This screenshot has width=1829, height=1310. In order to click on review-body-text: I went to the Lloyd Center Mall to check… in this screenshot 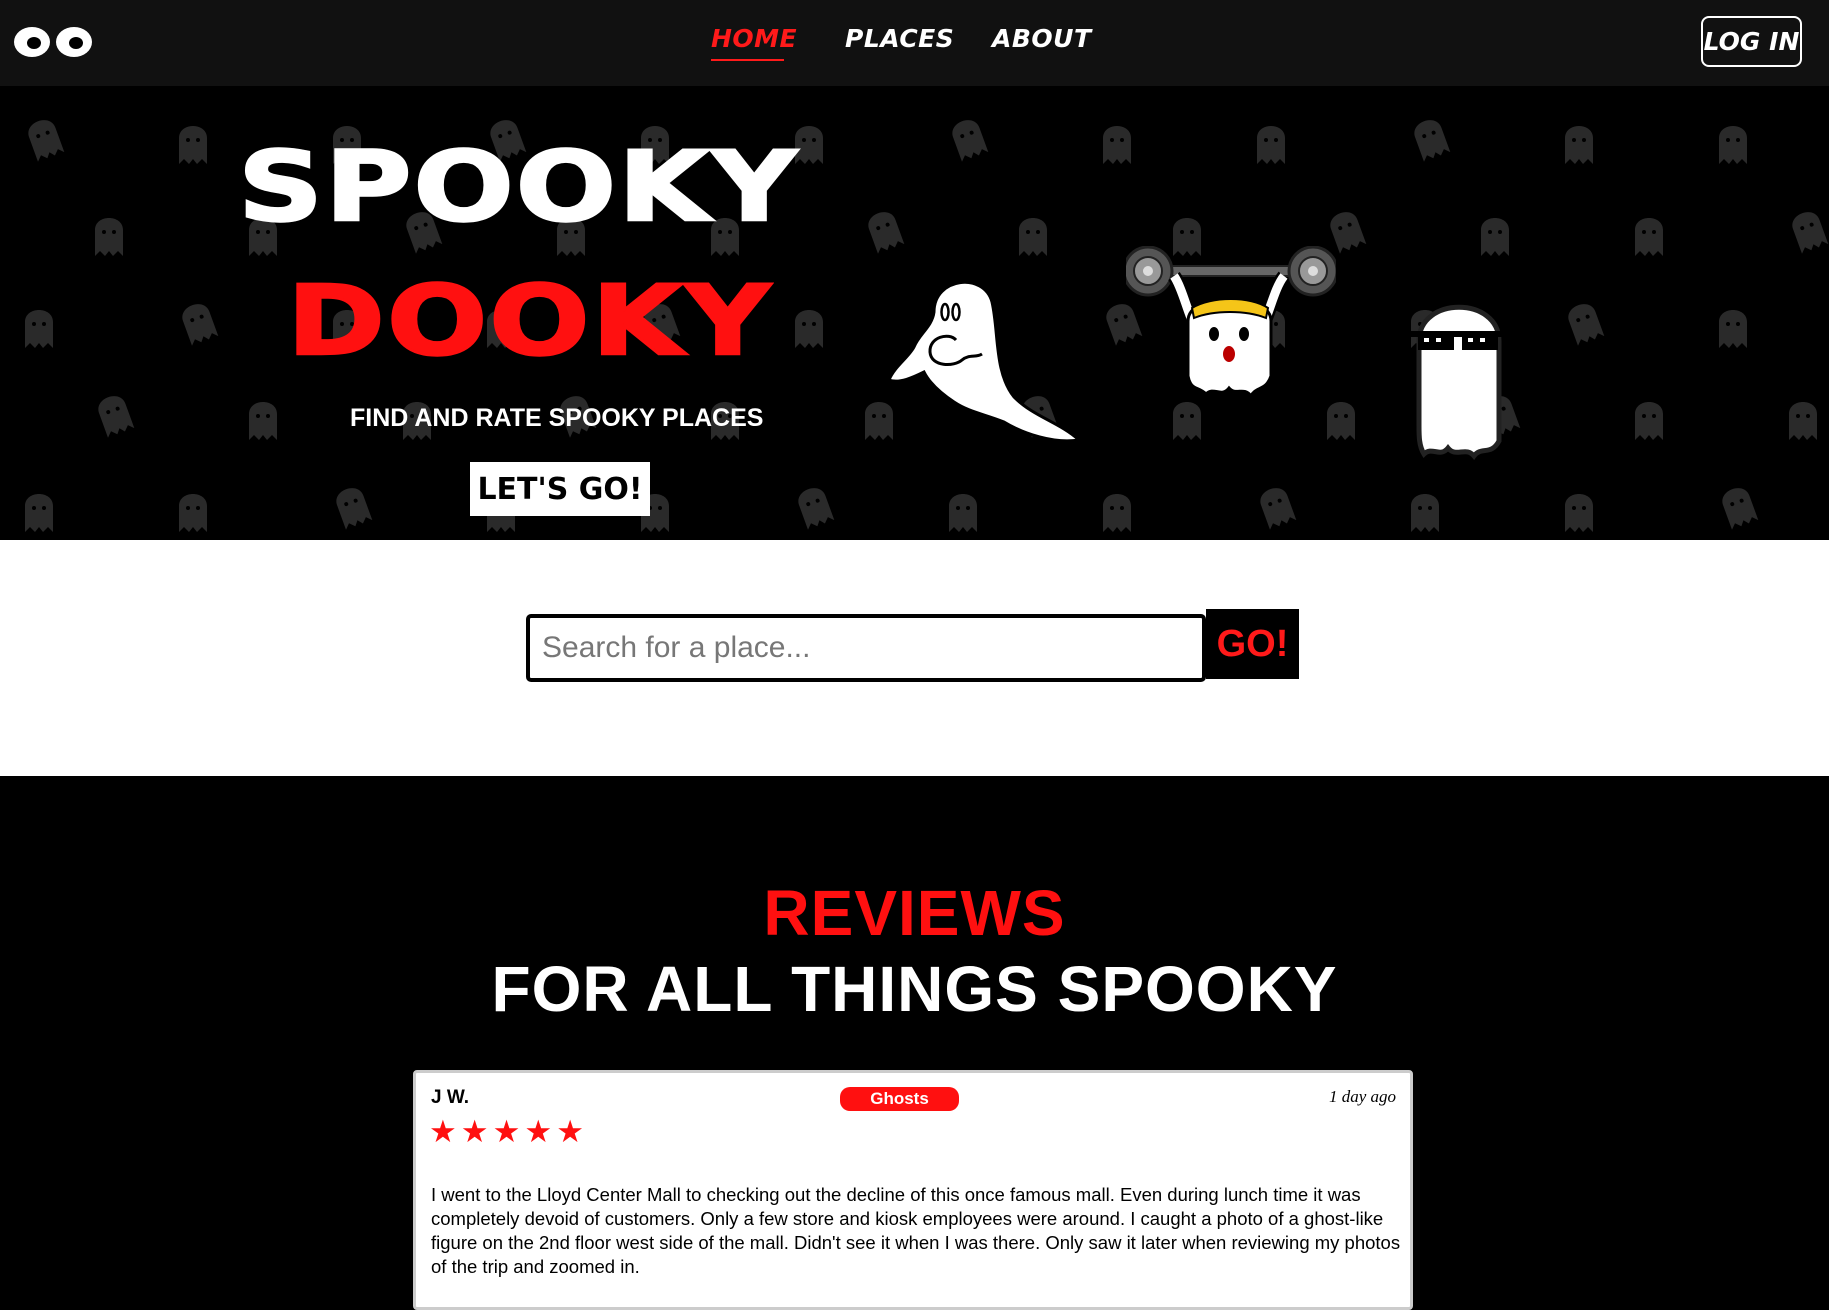, I will do `click(916, 1230)`.